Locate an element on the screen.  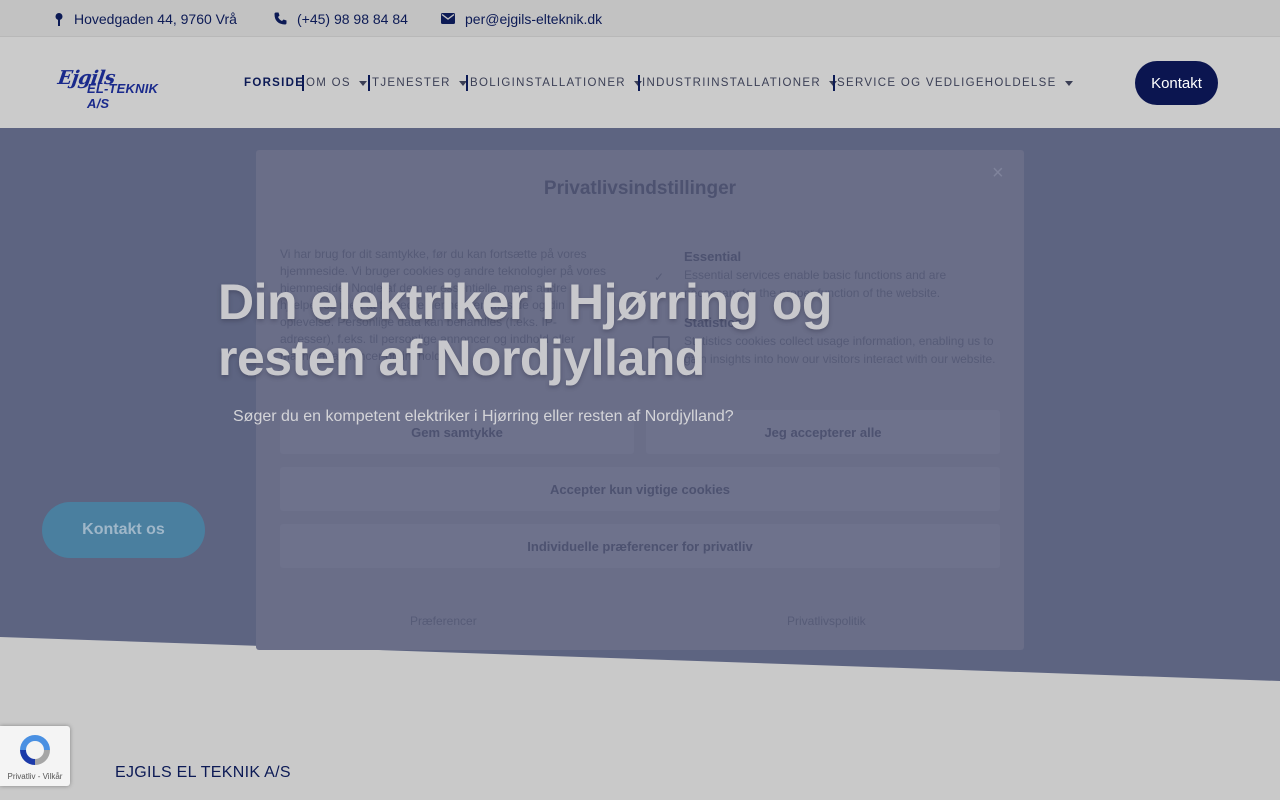
privacy-modal-title: Privatlivsindstillinger is located at coordinates (640, 188).